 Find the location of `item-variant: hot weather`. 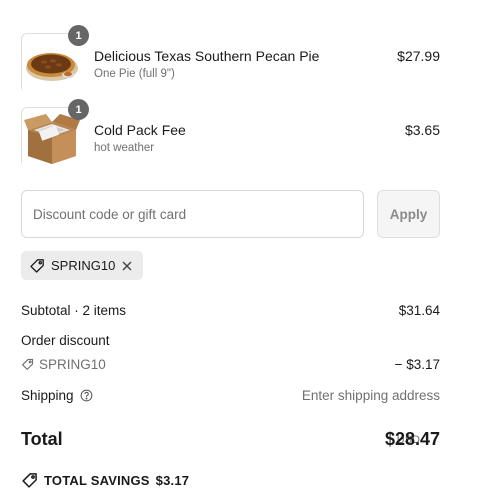

item-variant: hot weather is located at coordinates (124, 148).